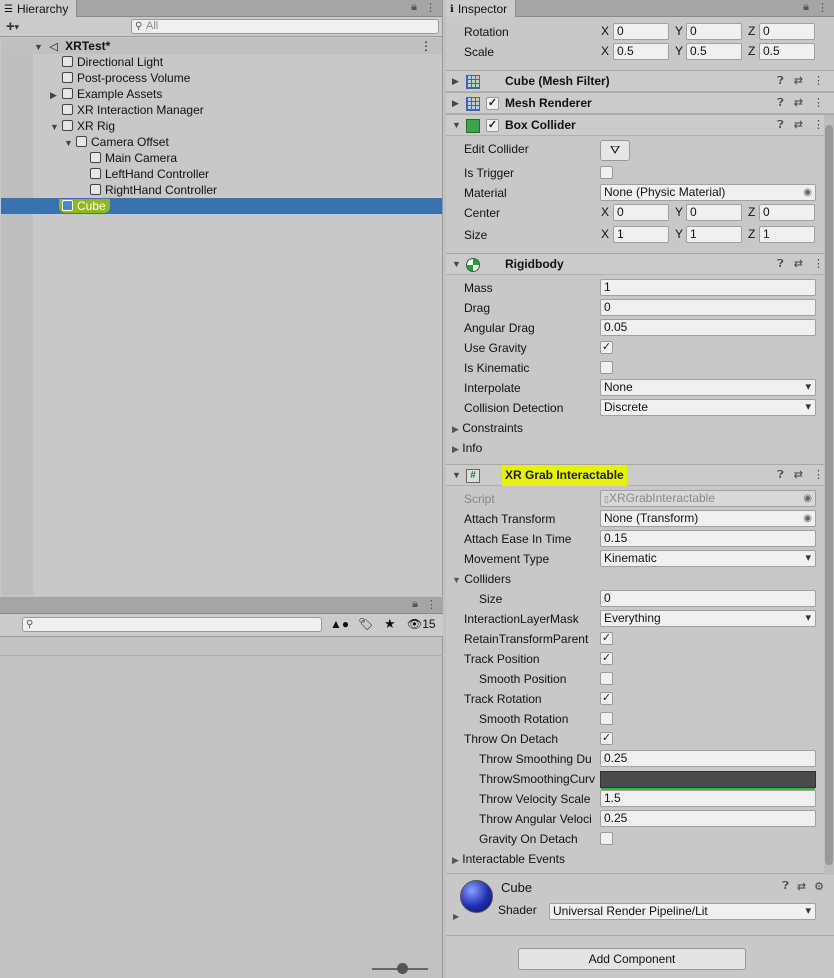 The image size is (834, 978). I want to click on track-rotation-checkbox: ✓, so click(606, 698).